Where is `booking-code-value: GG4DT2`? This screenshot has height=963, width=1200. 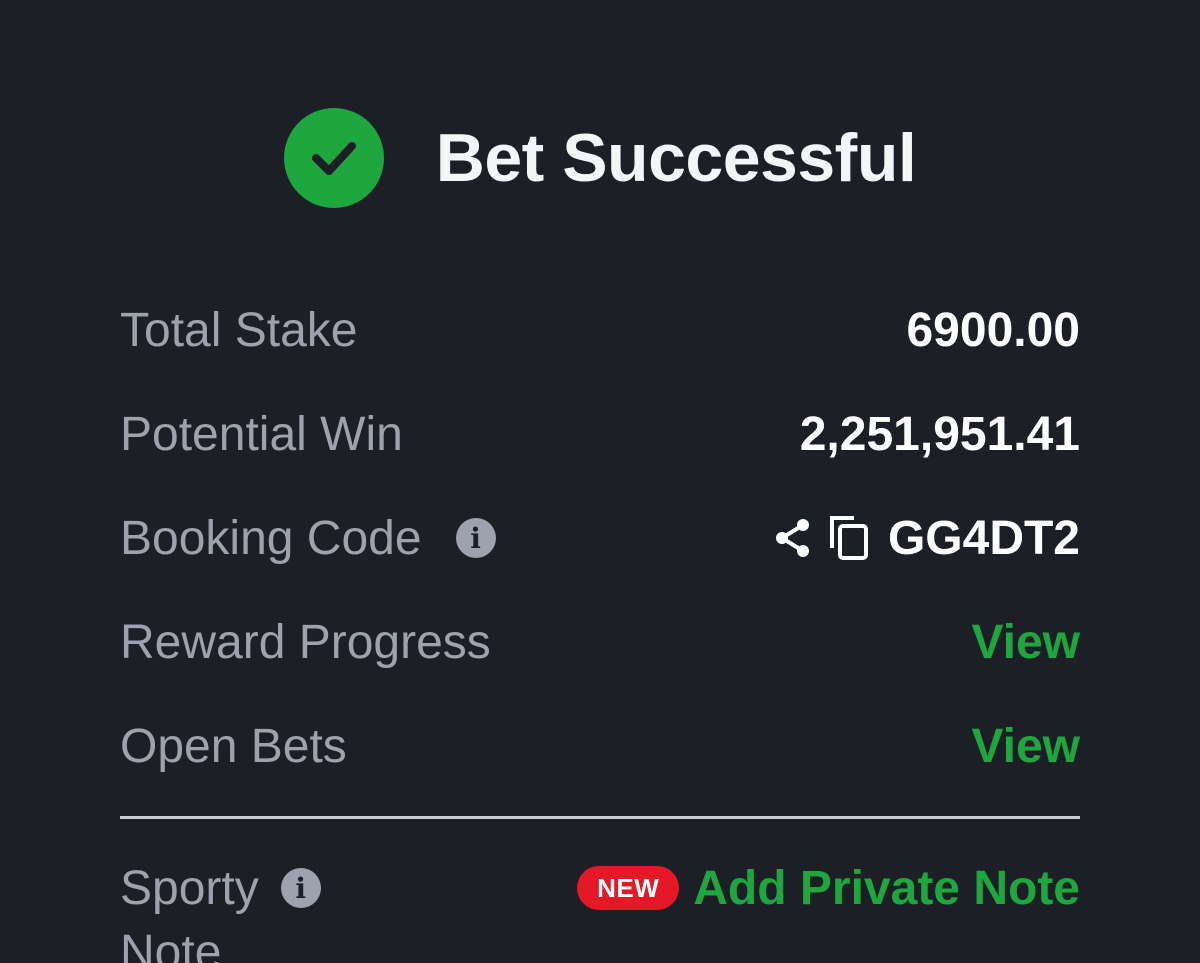
booking-code-value: GG4DT2 is located at coordinates (983, 538).